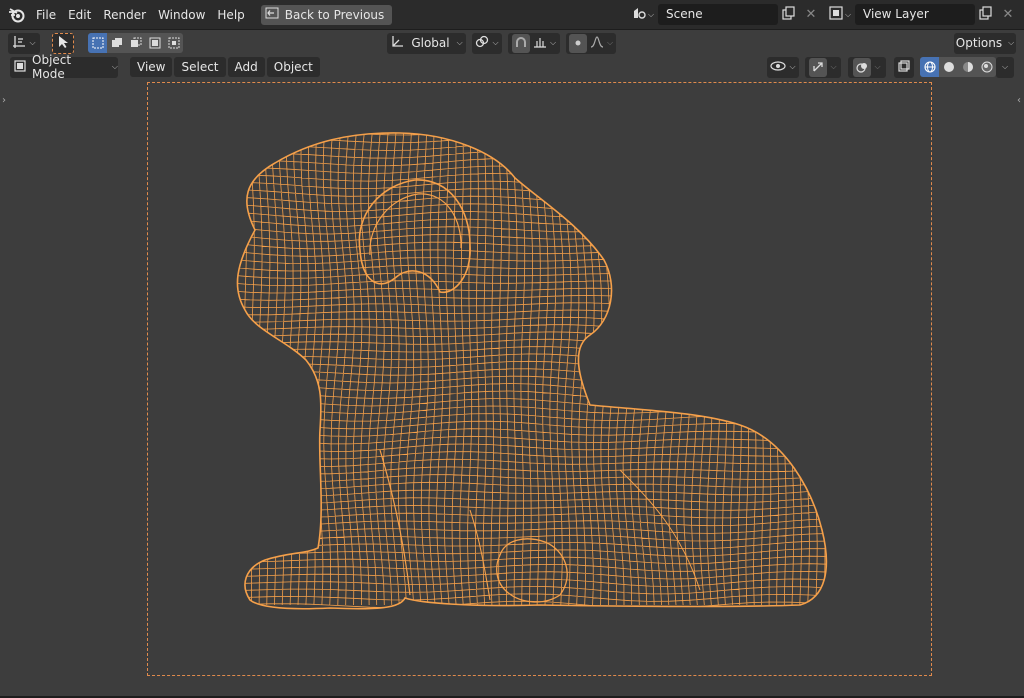  I want to click on menu-window: Window, so click(181, 15).